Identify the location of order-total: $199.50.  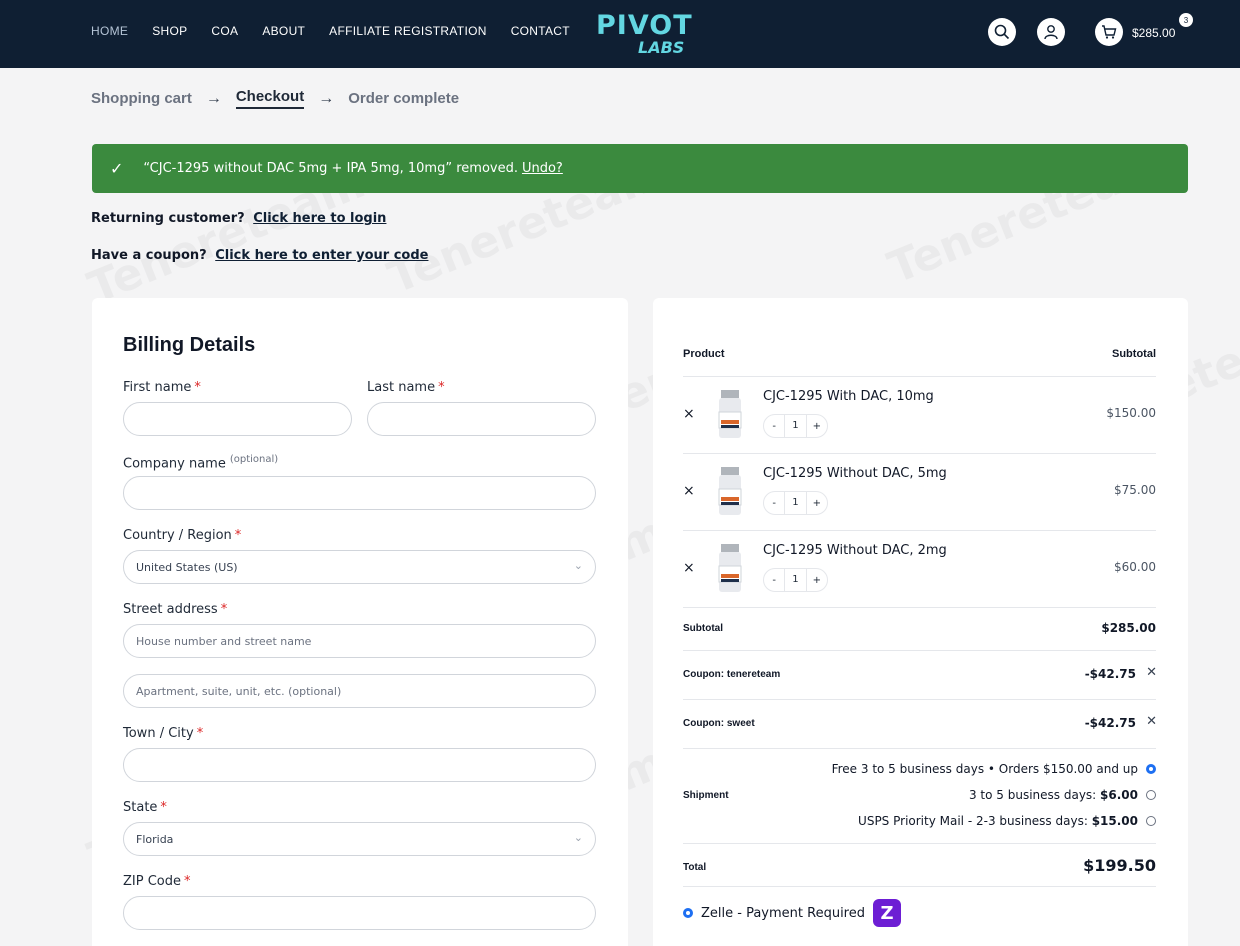
(1119, 865).